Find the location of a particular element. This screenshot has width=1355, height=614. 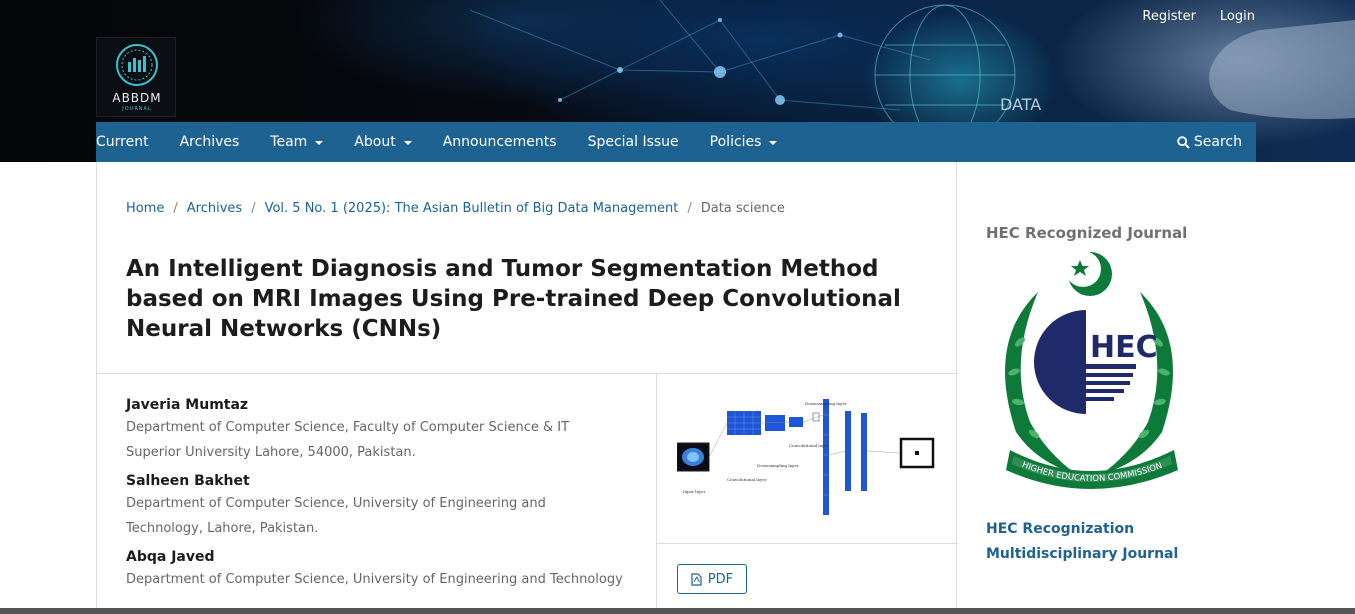

nav-item-team: Team is located at coordinates (297, 142).